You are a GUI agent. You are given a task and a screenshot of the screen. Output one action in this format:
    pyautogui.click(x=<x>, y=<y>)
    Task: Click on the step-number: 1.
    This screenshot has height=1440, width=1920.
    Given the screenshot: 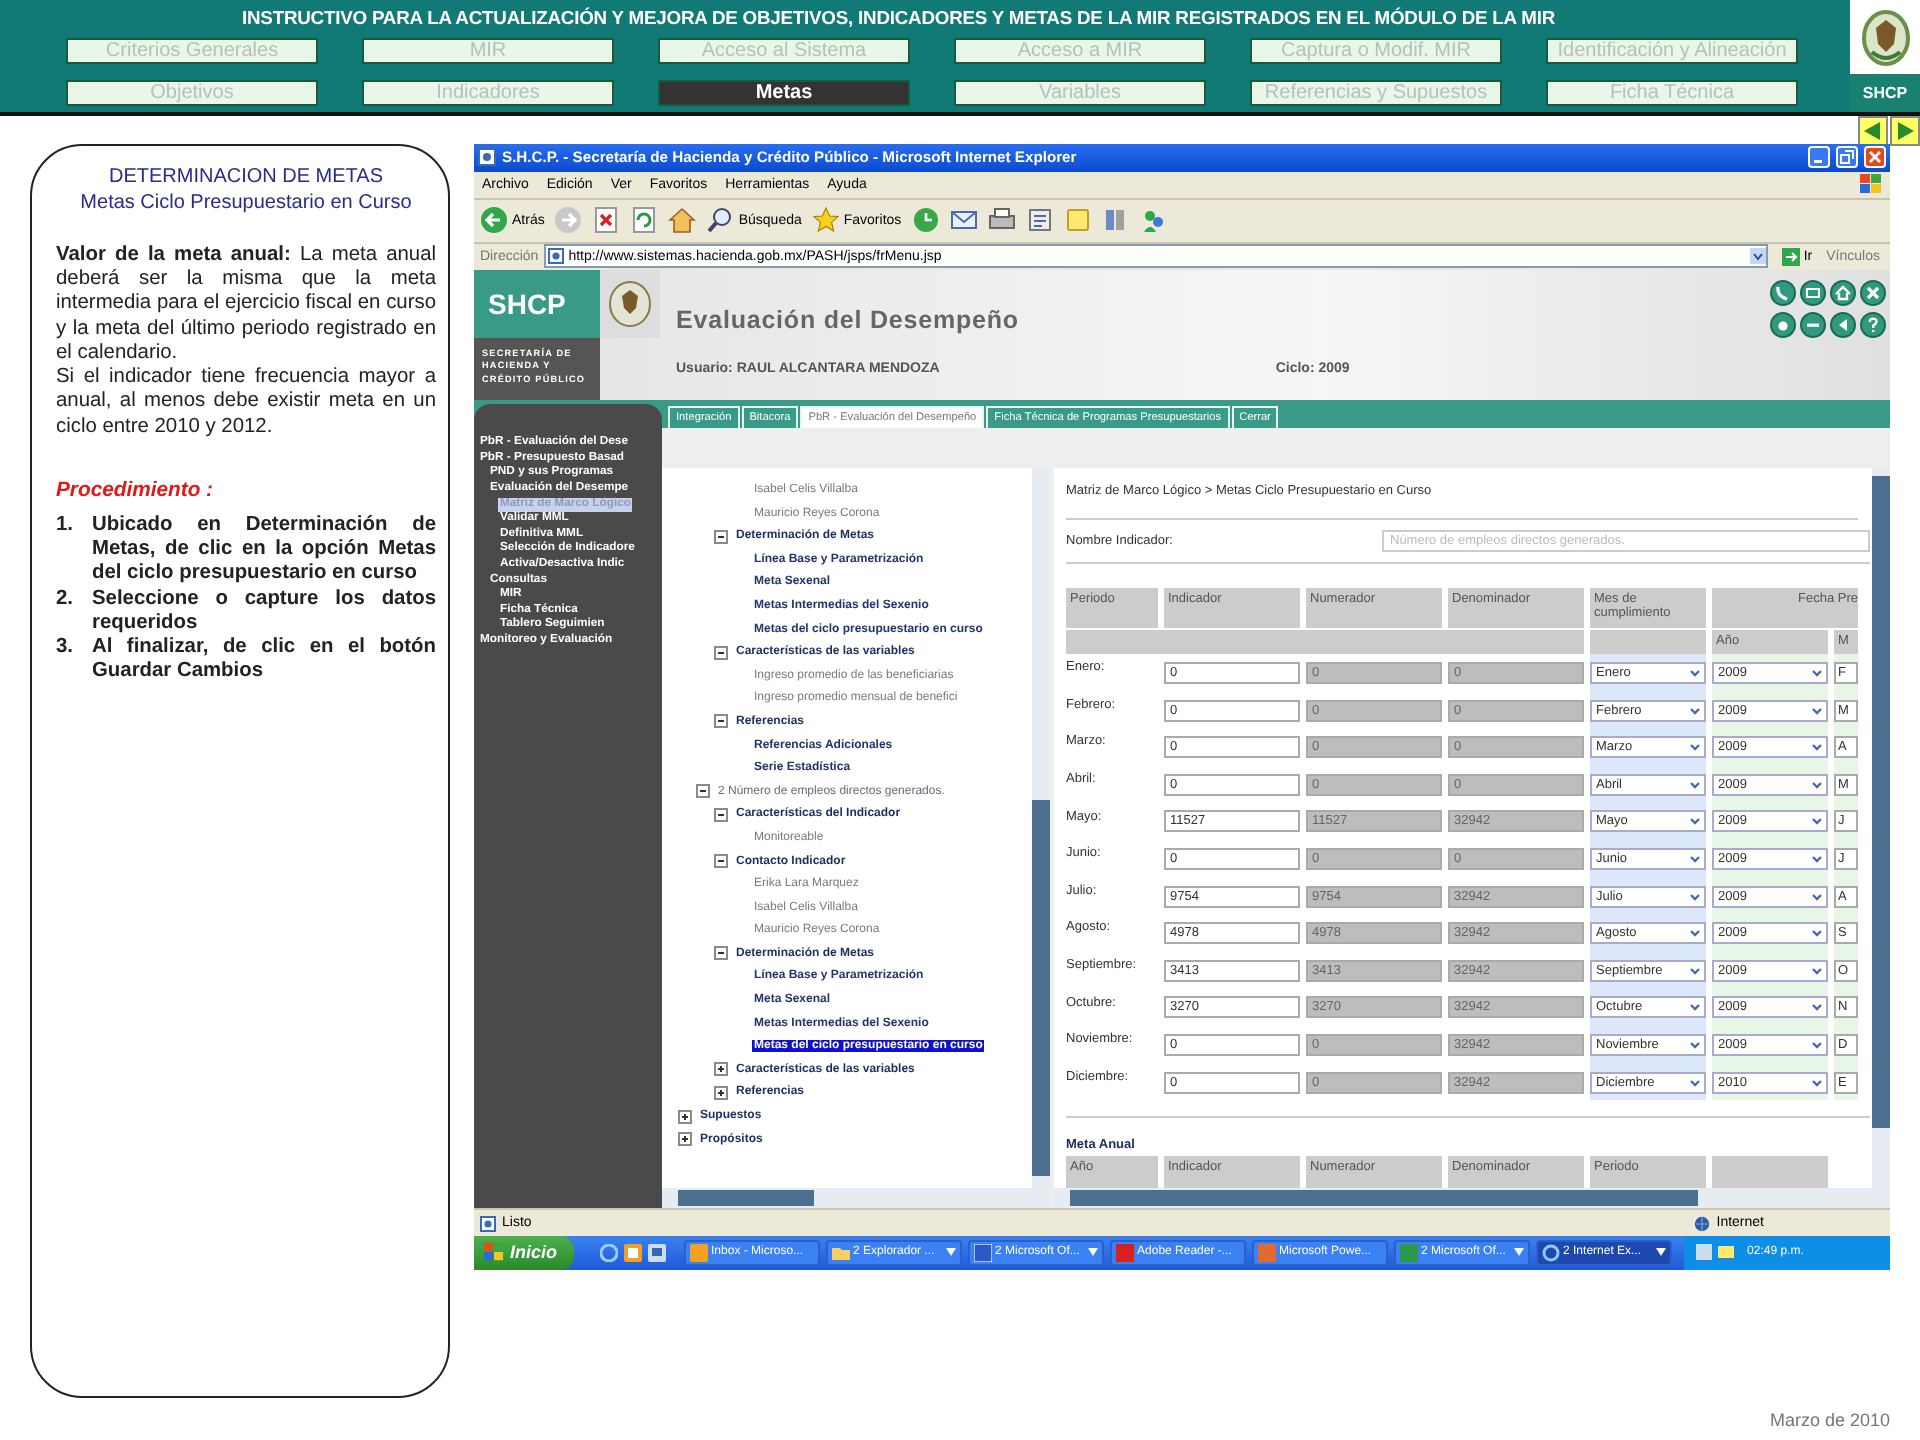 What is the action you would take?
    pyautogui.click(x=65, y=526)
    